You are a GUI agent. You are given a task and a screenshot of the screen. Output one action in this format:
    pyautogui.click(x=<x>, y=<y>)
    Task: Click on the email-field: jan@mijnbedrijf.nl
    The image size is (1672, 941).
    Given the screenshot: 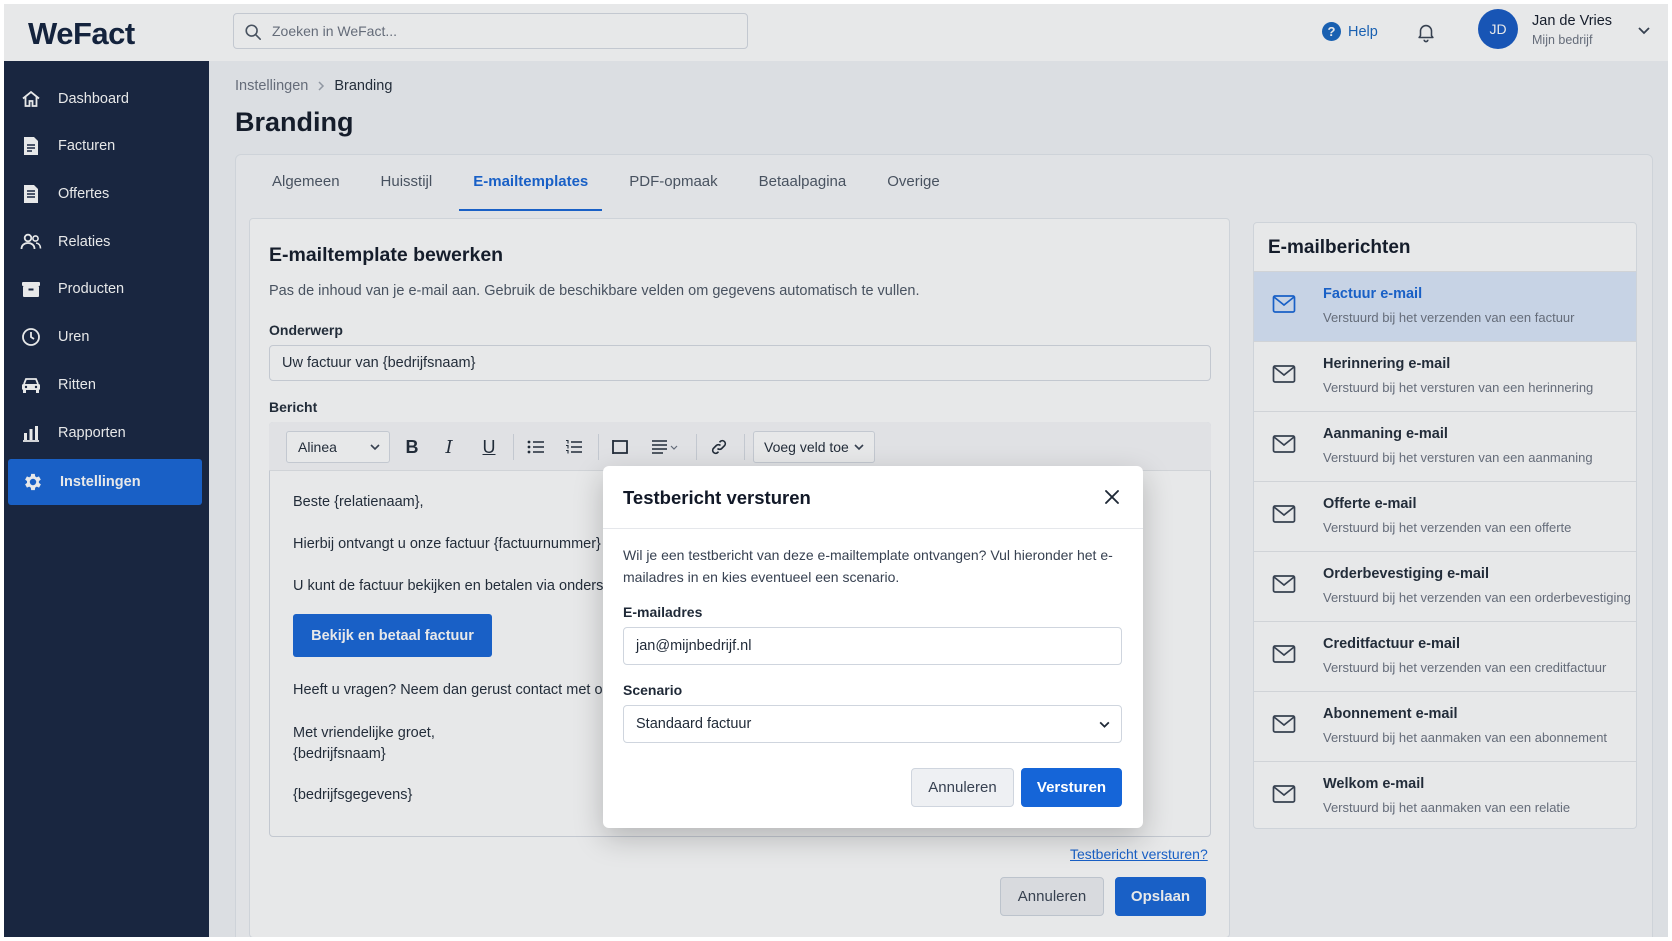 What is the action you would take?
    pyautogui.click(x=872, y=646)
    